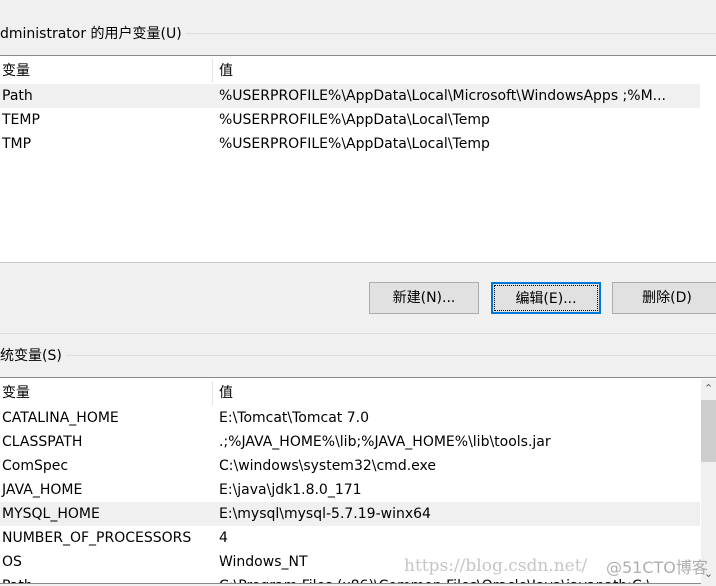 The width and height of the screenshot is (716, 586). Describe the element at coordinates (42, 490) in the screenshot. I see `var-name: JAVA_HOME` at that location.